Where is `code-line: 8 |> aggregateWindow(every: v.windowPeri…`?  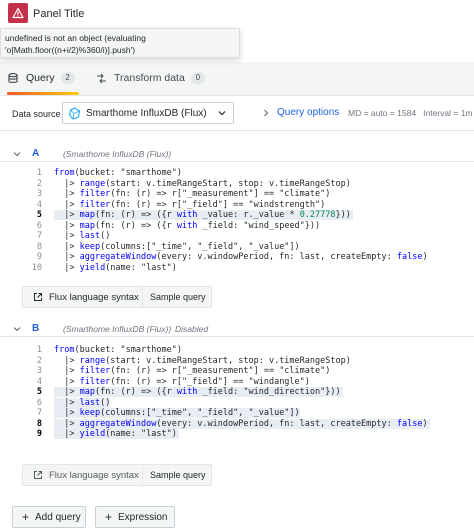
code-line: 8 |> aggregateWindow(every: v.windowPeri… is located at coordinates (246, 423).